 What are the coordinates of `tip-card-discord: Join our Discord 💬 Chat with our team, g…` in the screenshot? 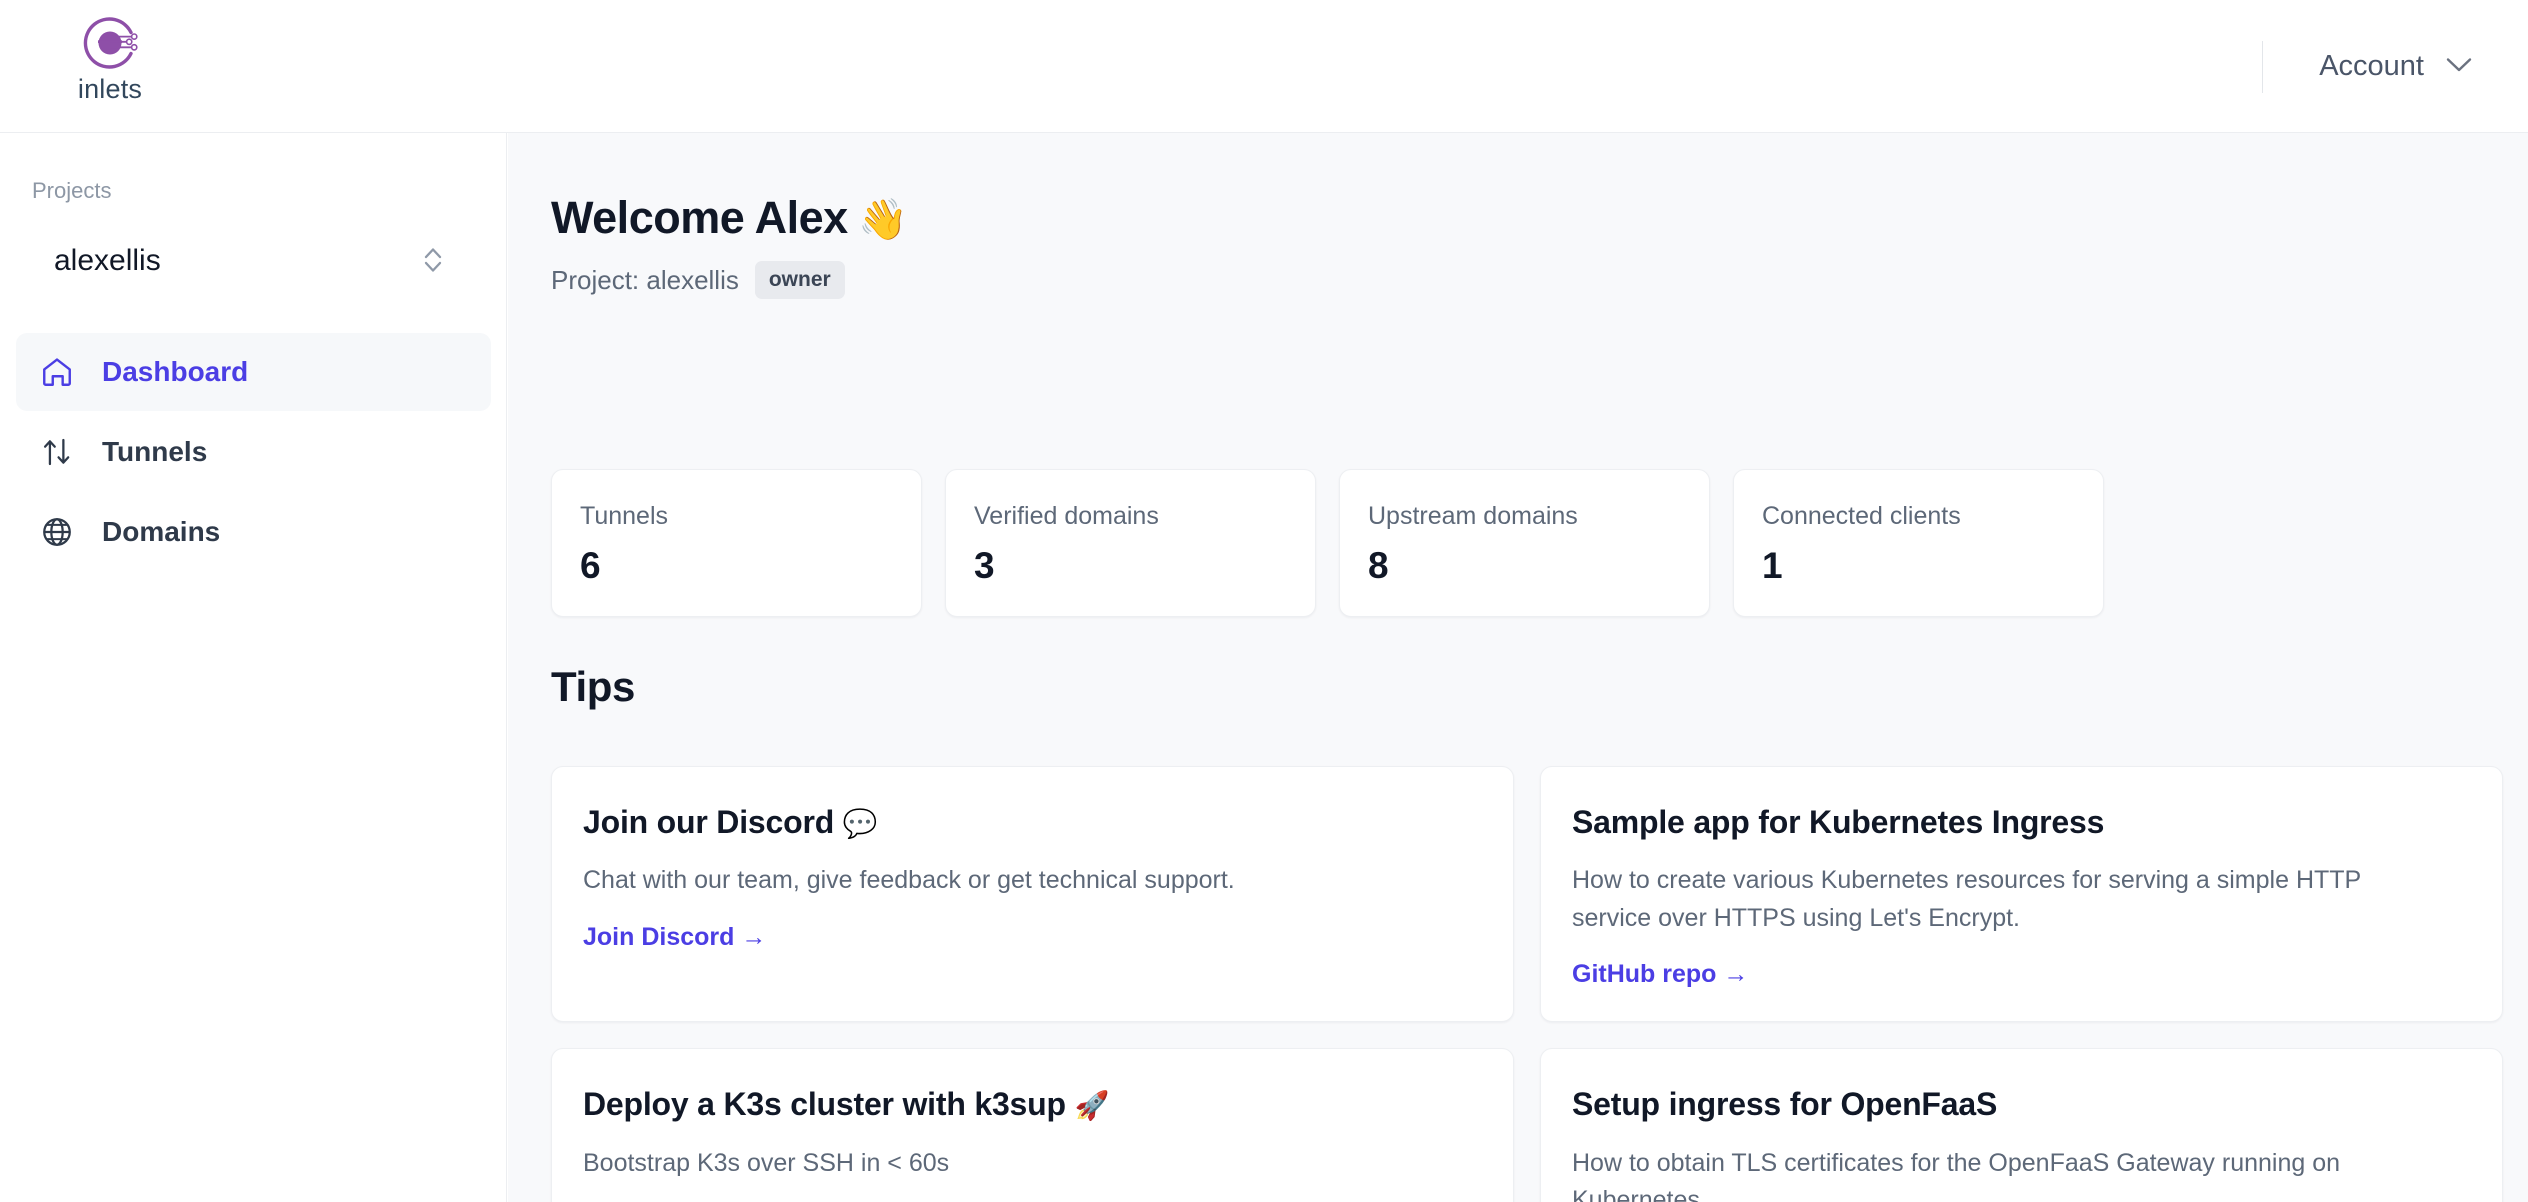 It's located at (1032, 894).